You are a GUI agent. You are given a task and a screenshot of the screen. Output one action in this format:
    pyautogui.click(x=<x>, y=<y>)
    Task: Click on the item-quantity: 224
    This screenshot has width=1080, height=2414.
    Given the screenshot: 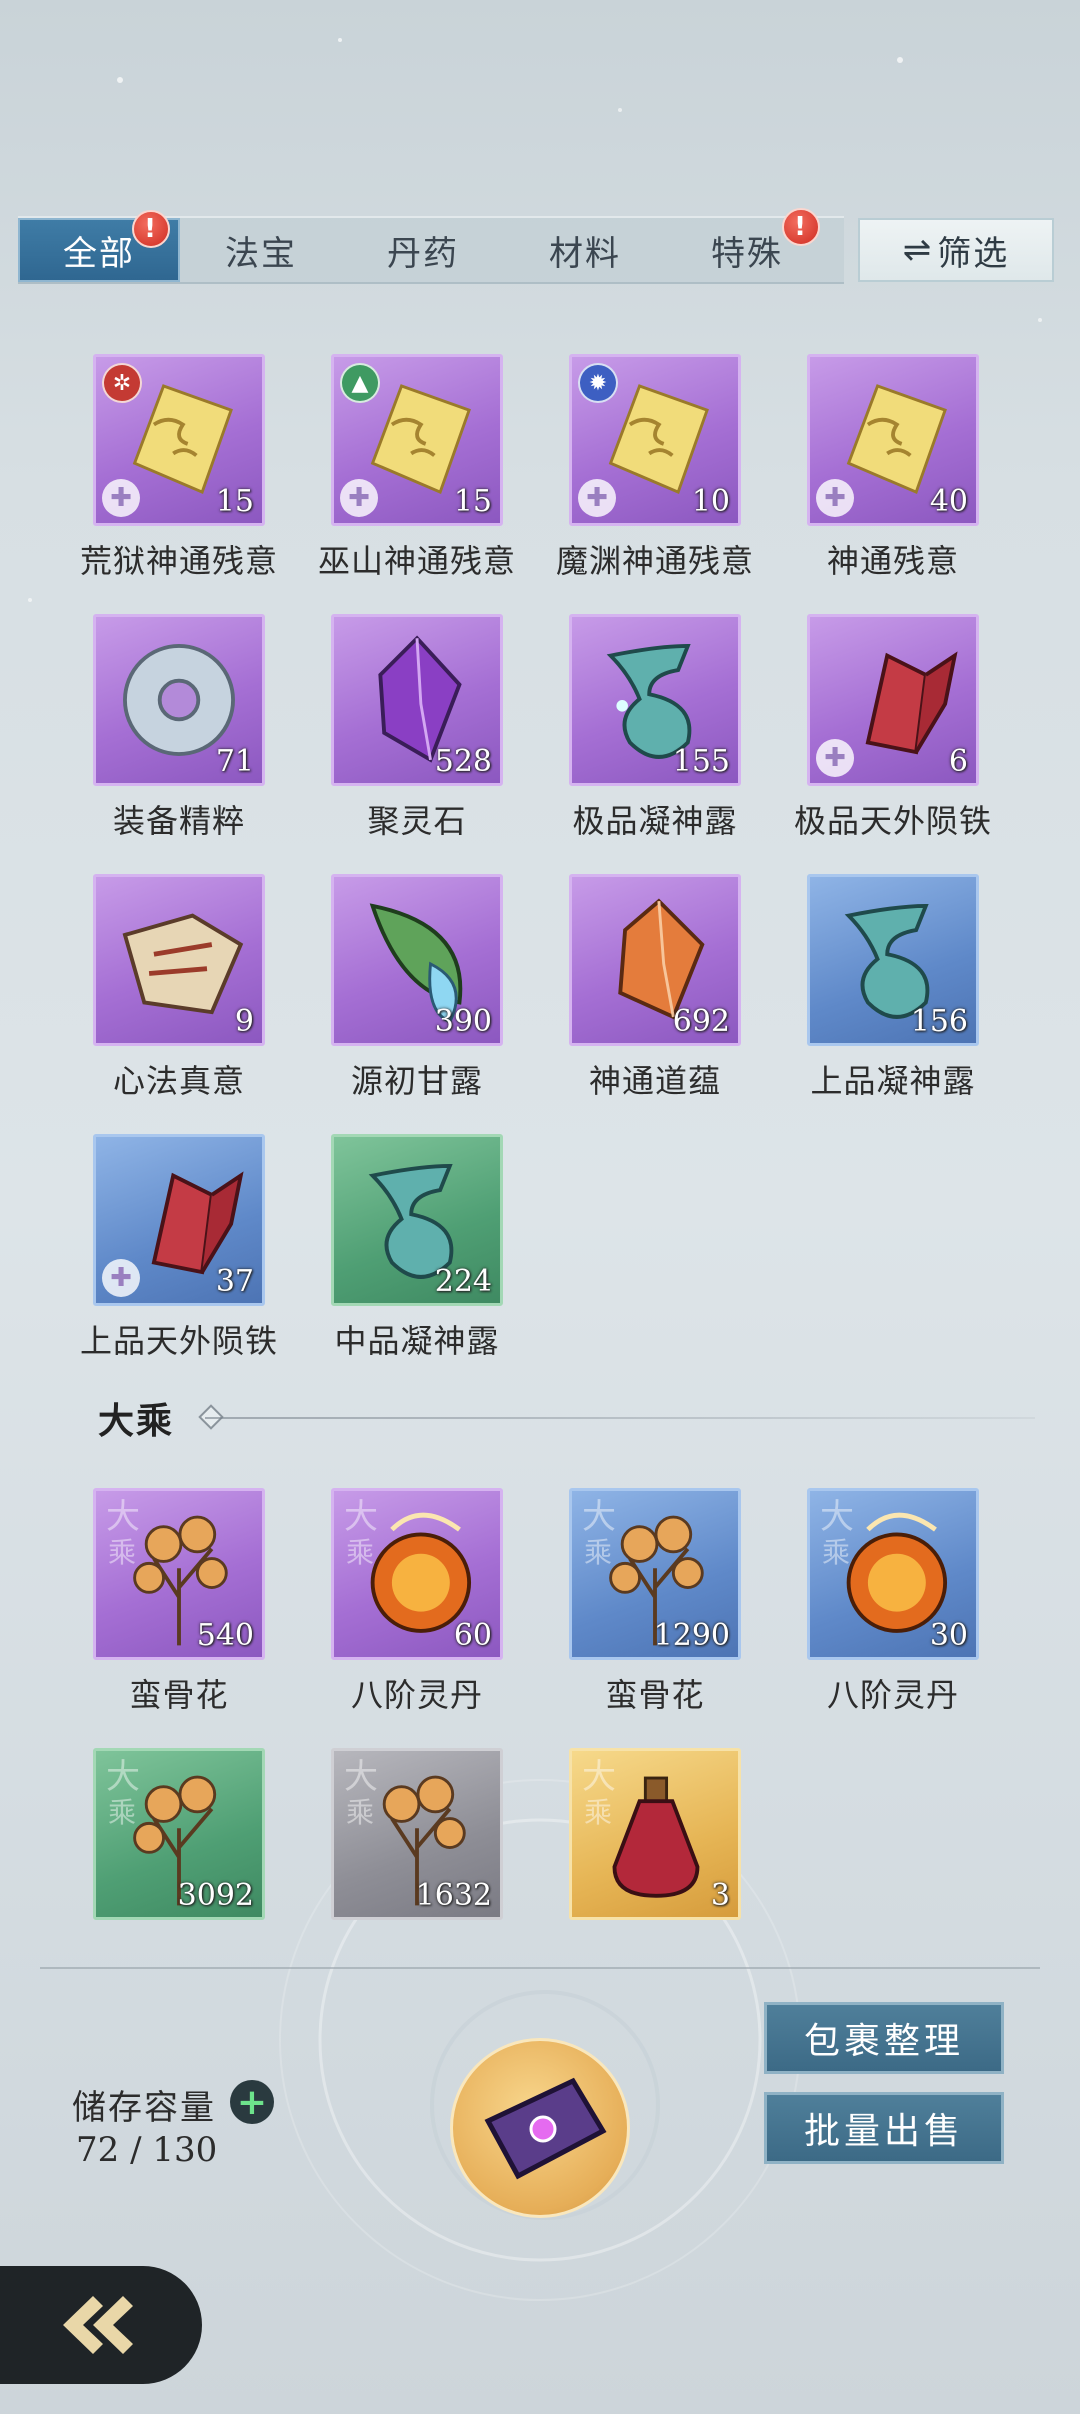 What is the action you would take?
    pyautogui.click(x=463, y=1281)
    